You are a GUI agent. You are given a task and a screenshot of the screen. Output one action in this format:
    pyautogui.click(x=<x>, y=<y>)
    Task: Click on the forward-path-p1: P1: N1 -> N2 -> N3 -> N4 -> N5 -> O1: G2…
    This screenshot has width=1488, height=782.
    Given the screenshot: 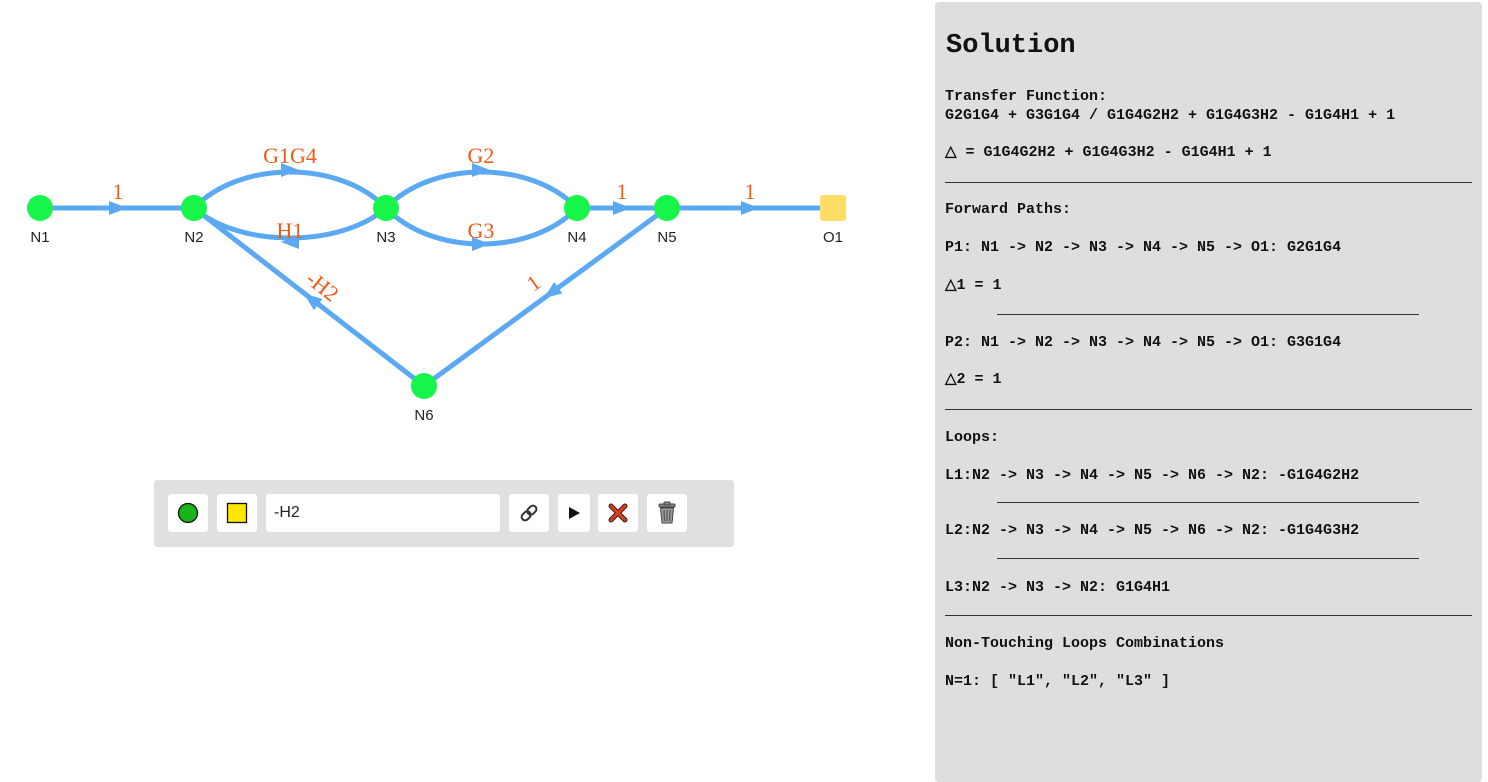 What is the action you would take?
    pyautogui.click(x=1143, y=247)
    